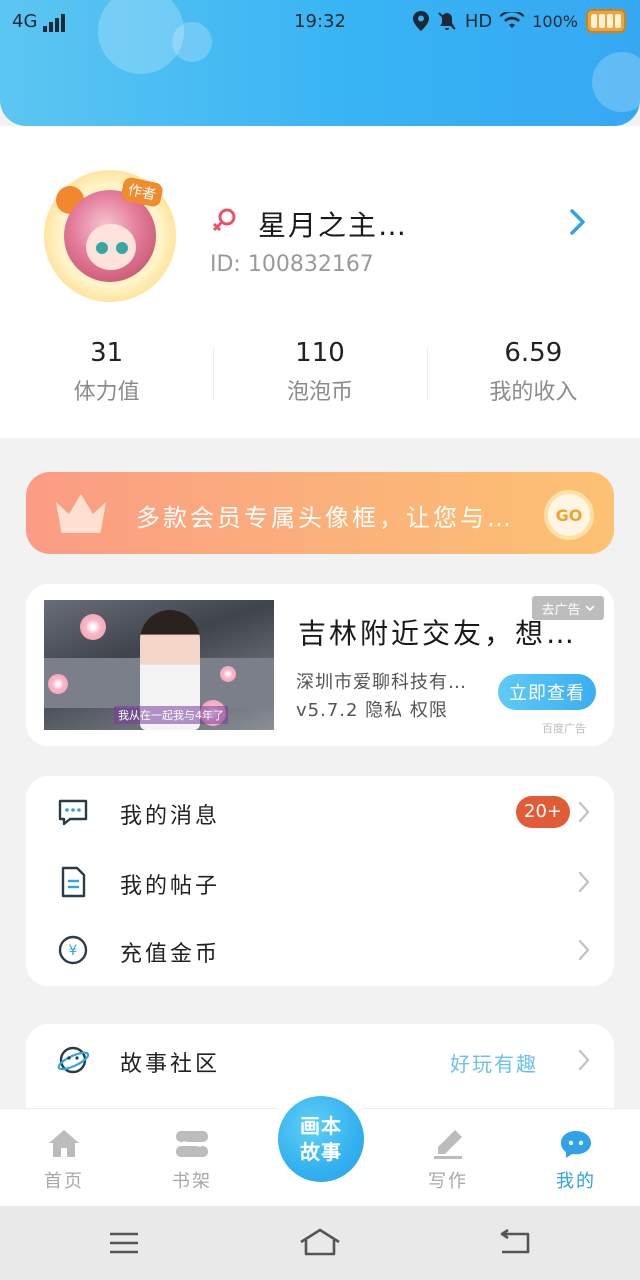  What do you see at coordinates (320, 22) in the screenshot?
I see `status-bar: 4G 19:32 HD 100%` at bounding box center [320, 22].